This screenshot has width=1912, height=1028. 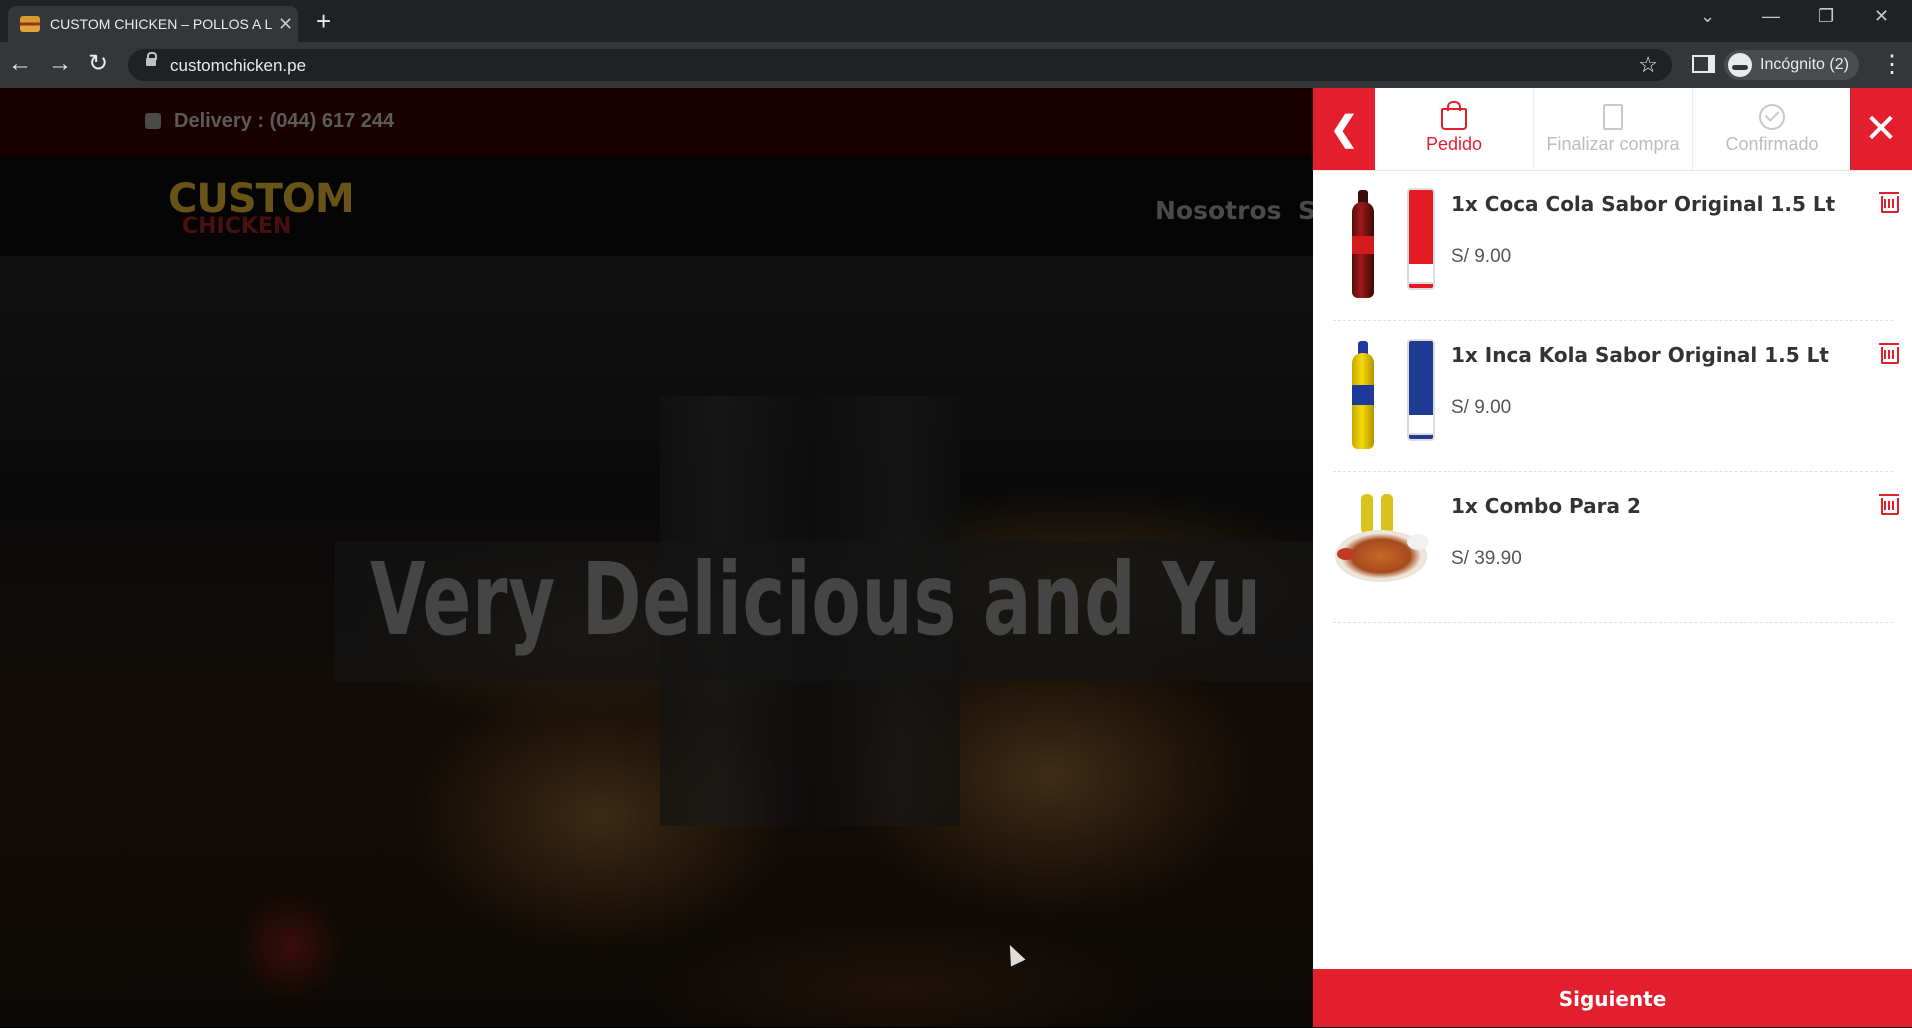 What do you see at coordinates (1648, 65) in the screenshot?
I see `bookmark-star-icon: ☆` at bounding box center [1648, 65].